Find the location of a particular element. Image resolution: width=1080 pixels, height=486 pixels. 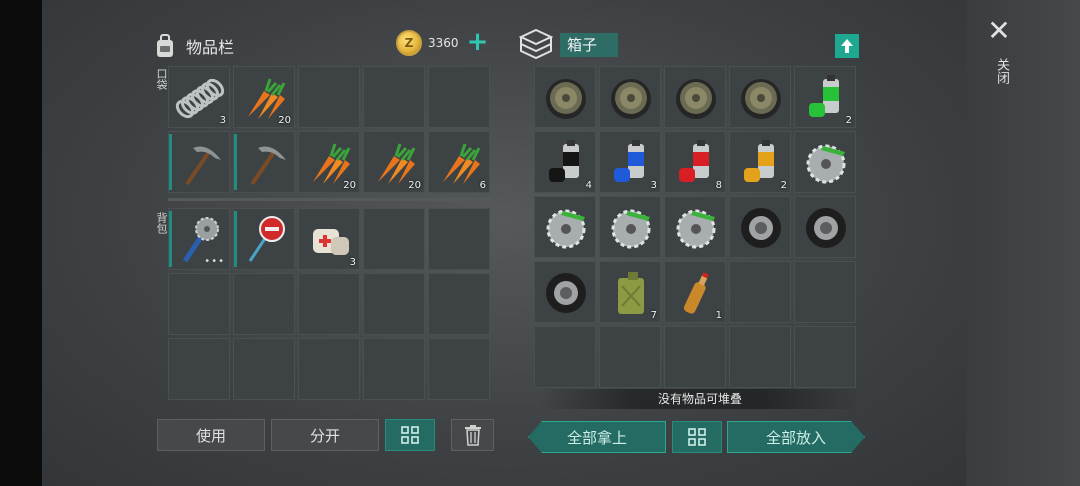

item-quantity: 8 is located at coordinates (718, 185).